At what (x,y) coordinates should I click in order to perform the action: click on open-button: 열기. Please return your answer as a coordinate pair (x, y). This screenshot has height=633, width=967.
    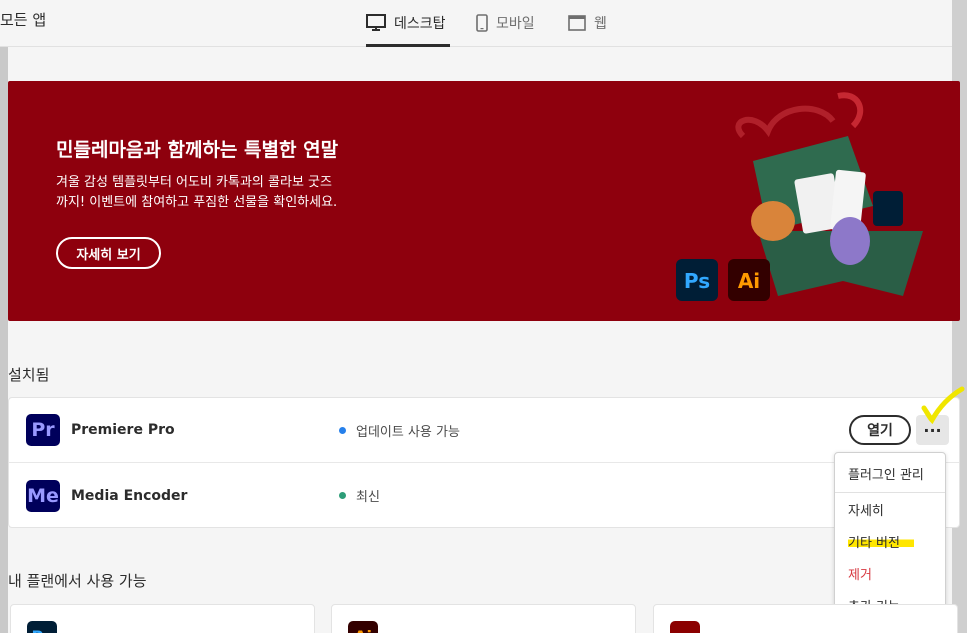
    Looking at the image, I should click on (880, 430).